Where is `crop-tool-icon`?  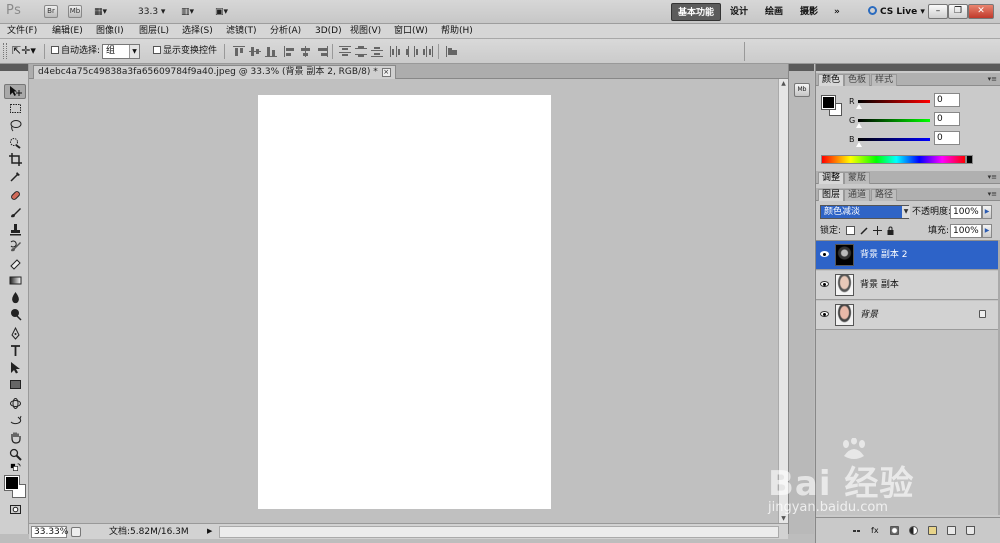 crop-tool-icon is located at coordinates (15, 159).